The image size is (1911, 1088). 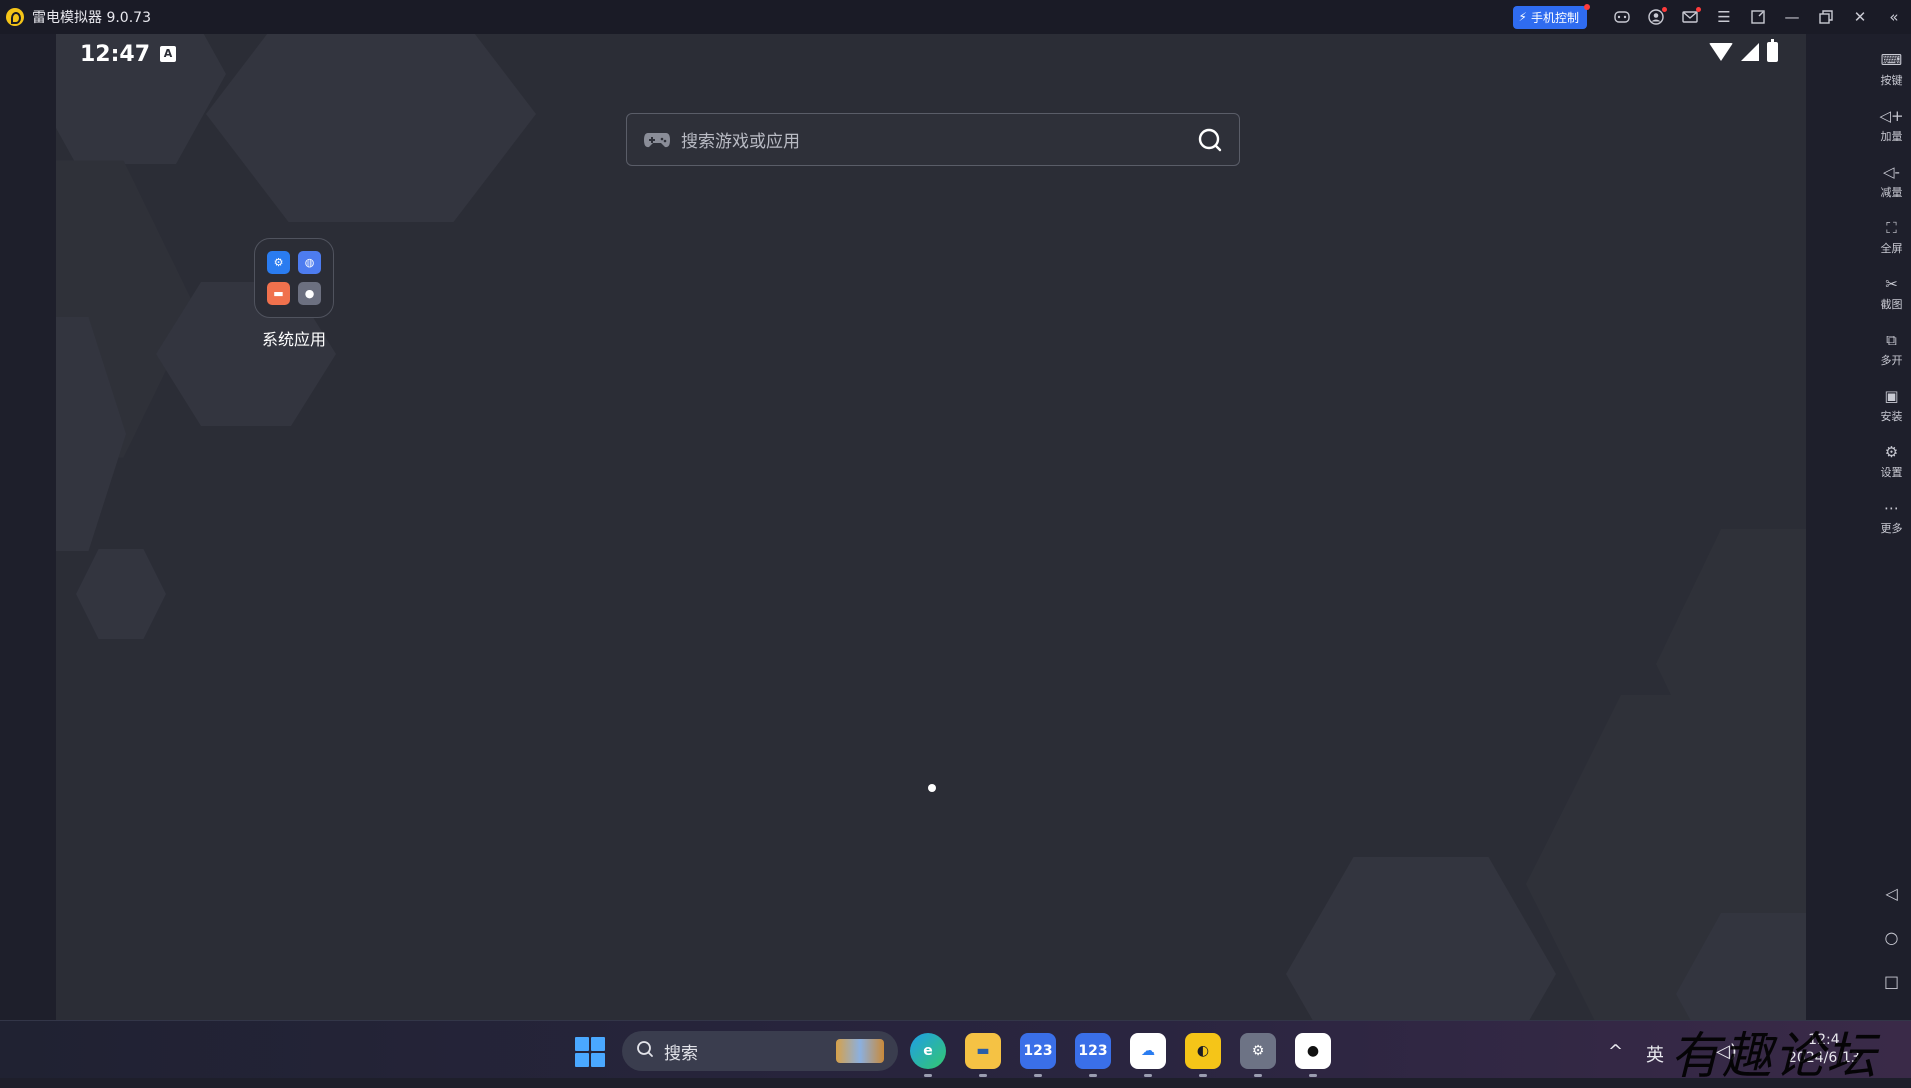 I want to click on apk-icon: ▣, so click(x=1891, y=396).